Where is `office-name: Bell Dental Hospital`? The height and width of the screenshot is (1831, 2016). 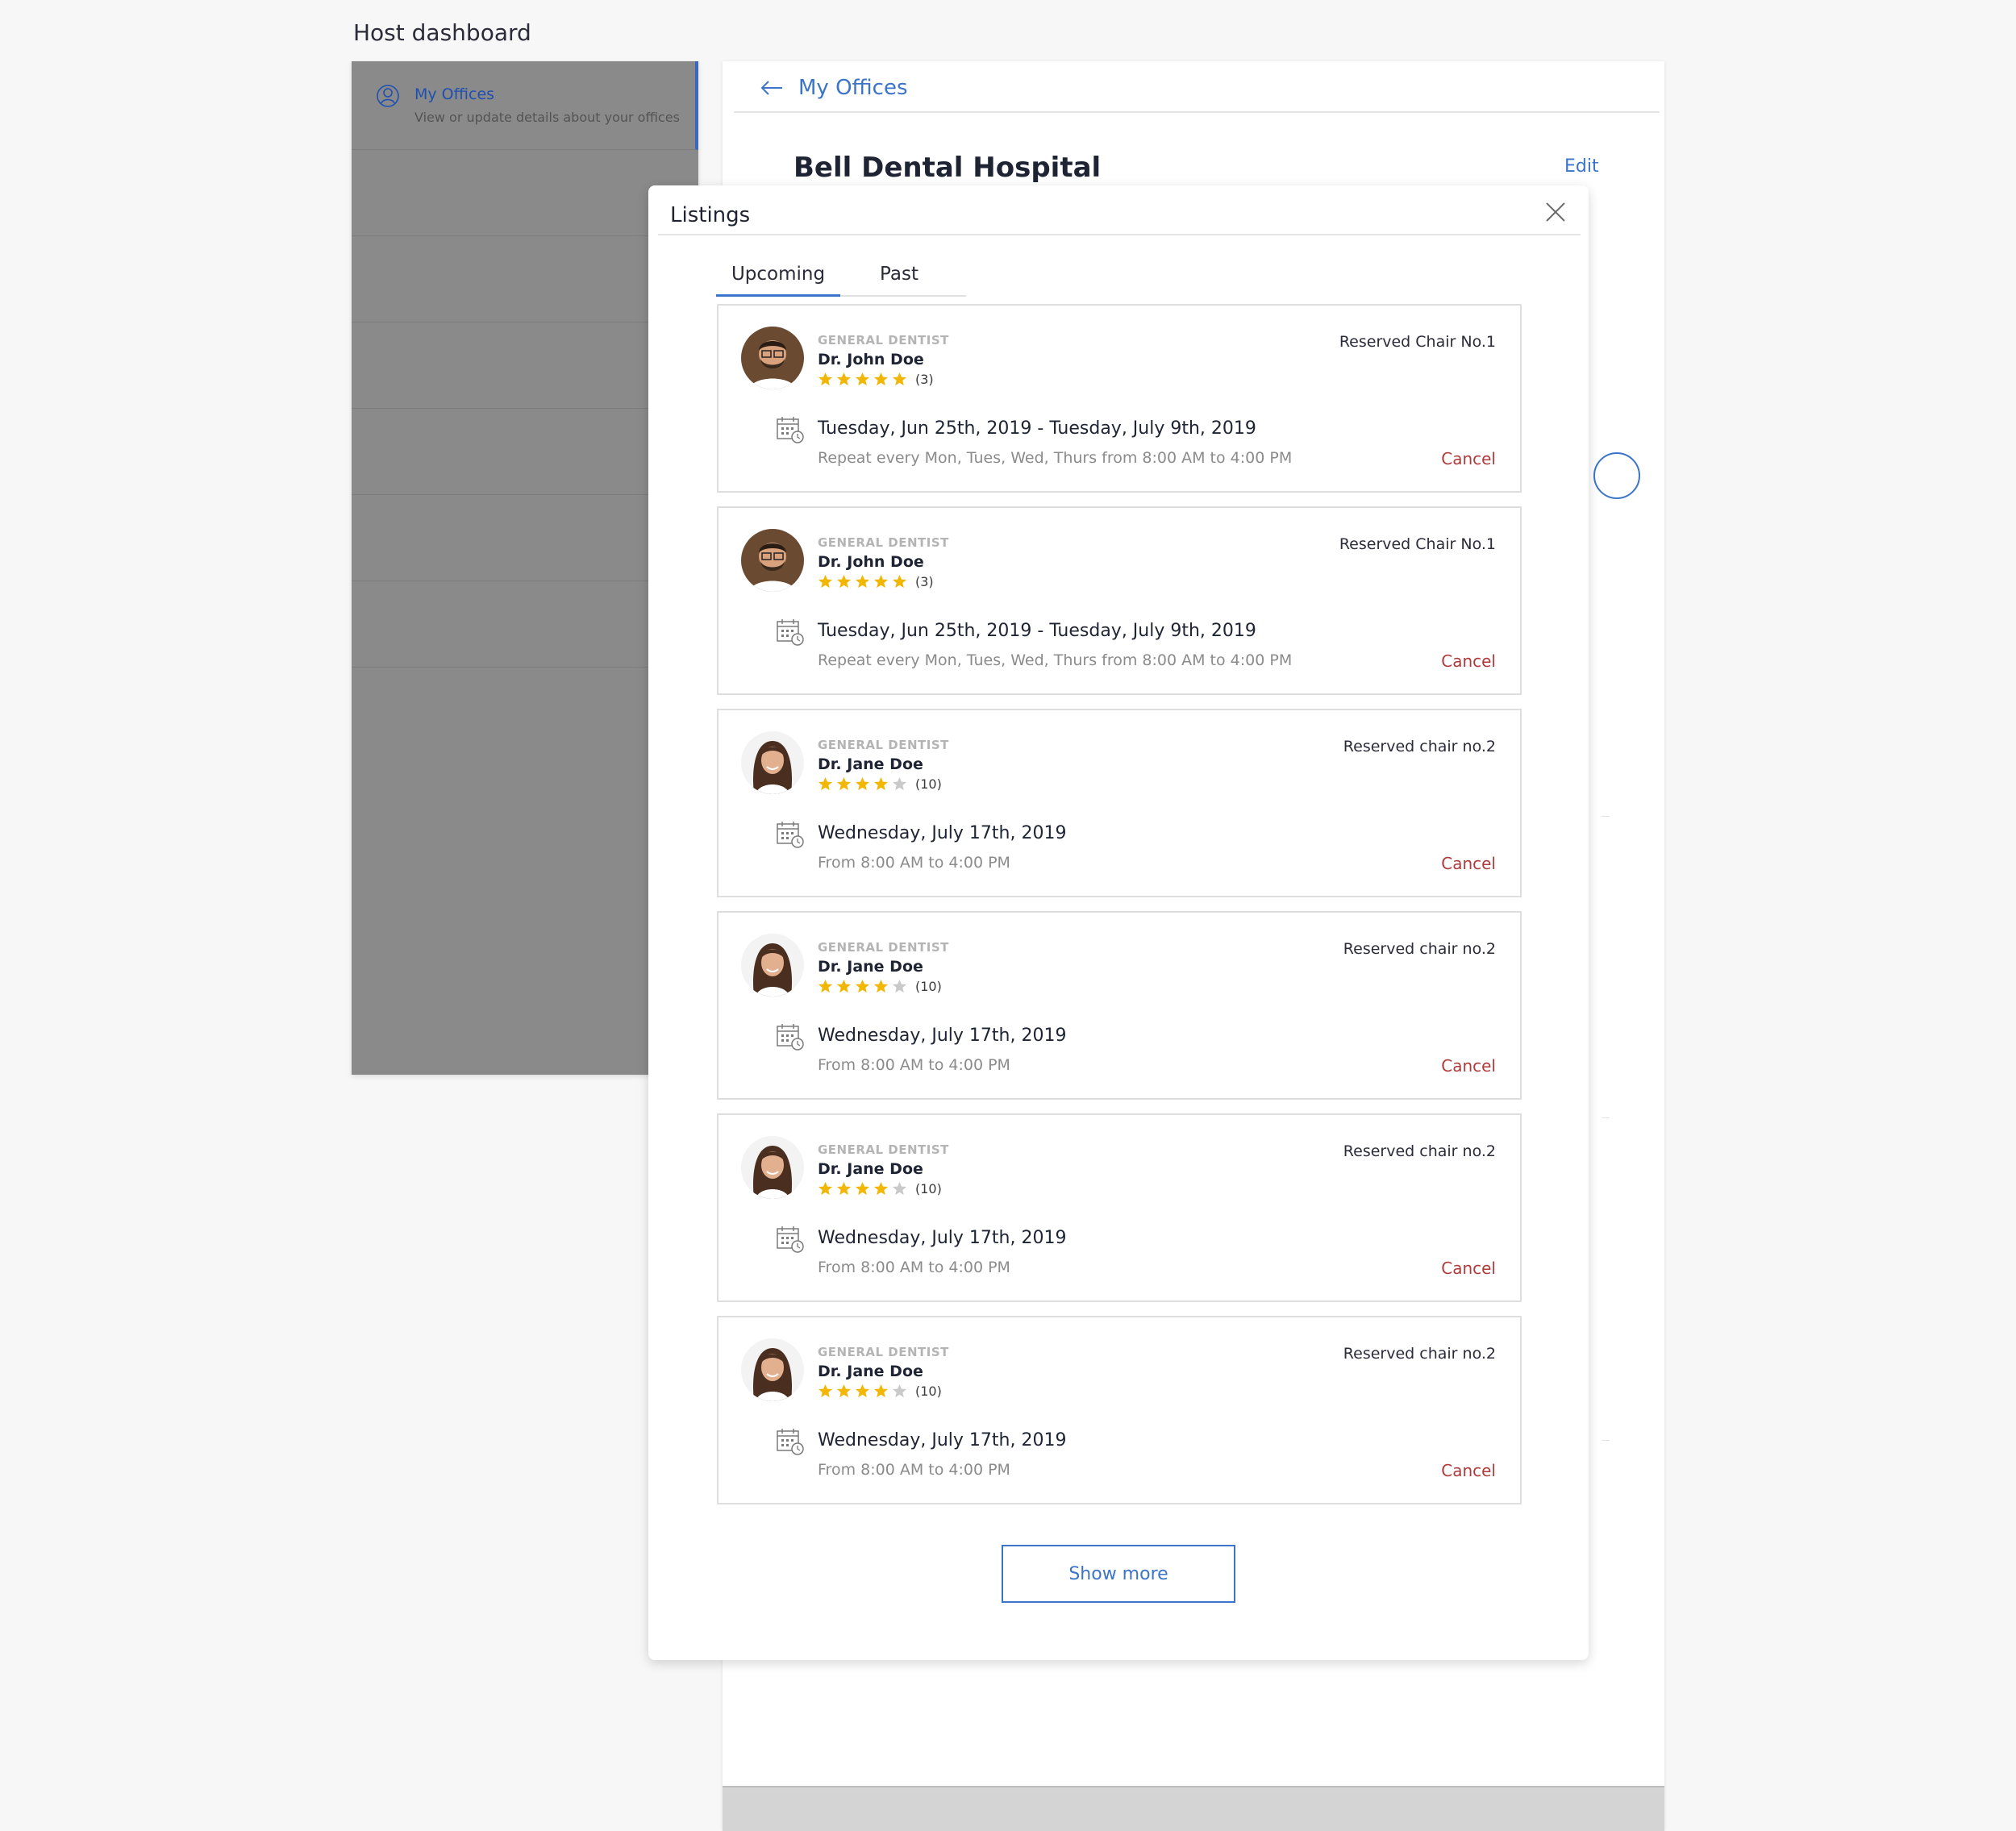
office-name: Bell Dental Hospital is located at coordinates (948, 168).